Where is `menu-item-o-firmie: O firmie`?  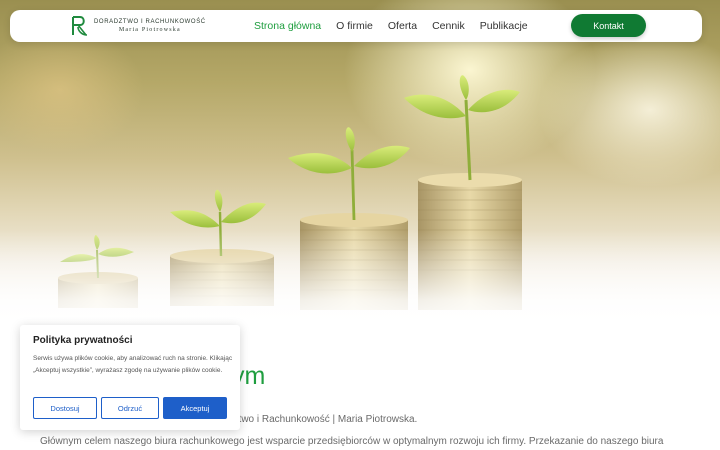 menu-item-o-firmie: O firmie is located at coordinates (354, 26).